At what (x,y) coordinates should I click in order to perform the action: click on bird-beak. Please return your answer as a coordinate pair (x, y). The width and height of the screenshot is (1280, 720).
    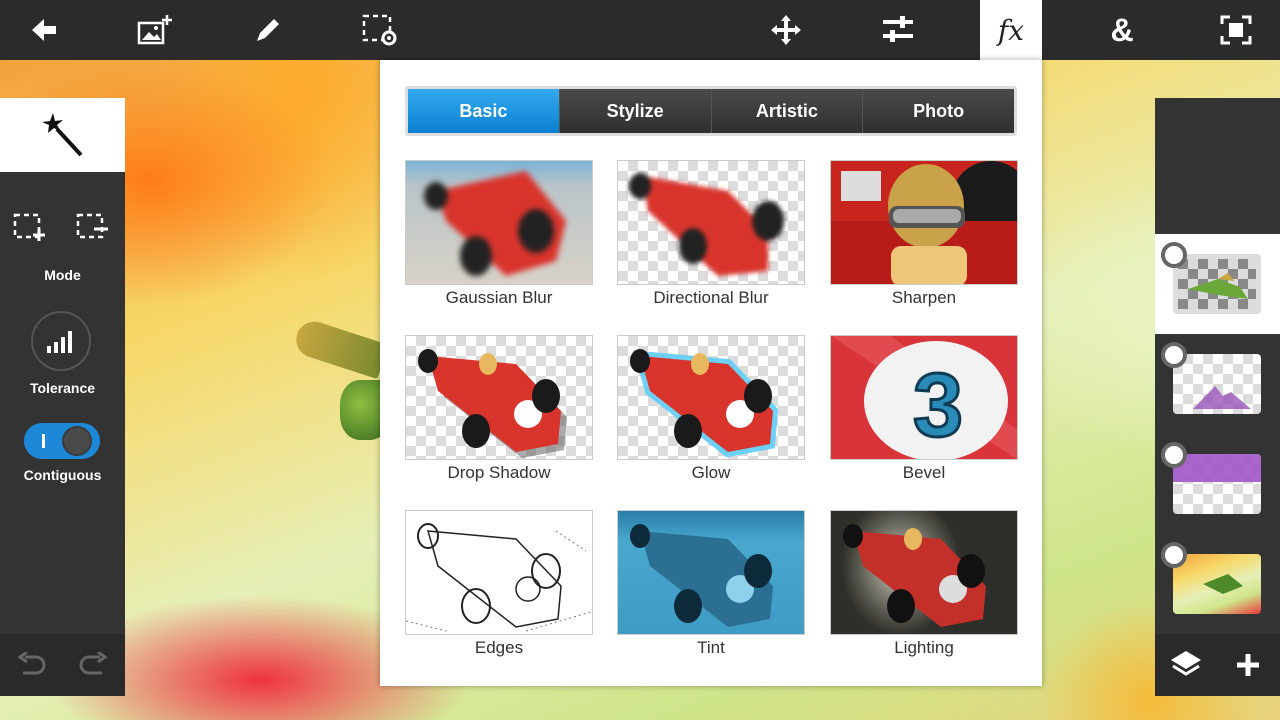
    Looking at the image, I should click on (340, 348).